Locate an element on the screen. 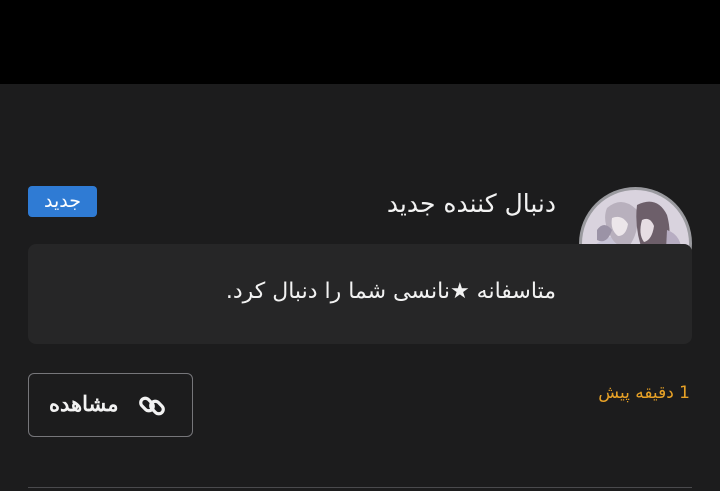 The image size is (720, 491). view-button-label: مشاهده is located at coordinates (84, 404).